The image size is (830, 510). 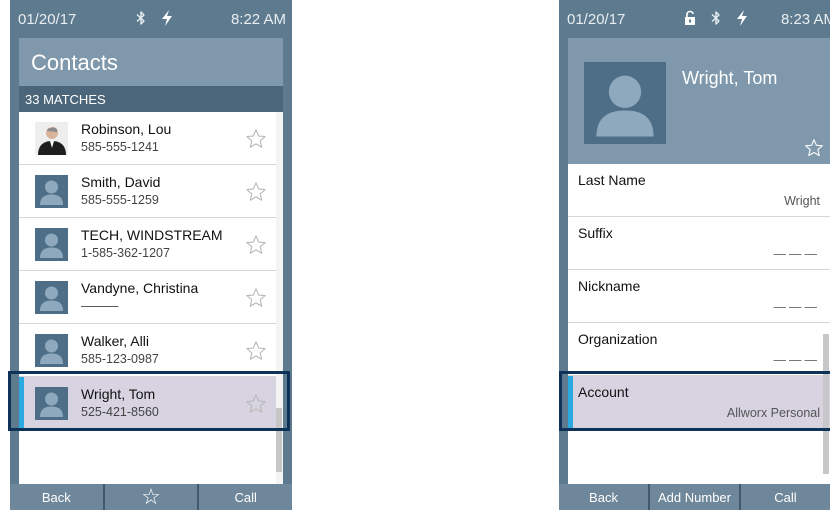 What do you see at coordinates (699, 296) in the screenshot?
I see `field-nickname: Nickname ———` at bounding box center [699, 296].